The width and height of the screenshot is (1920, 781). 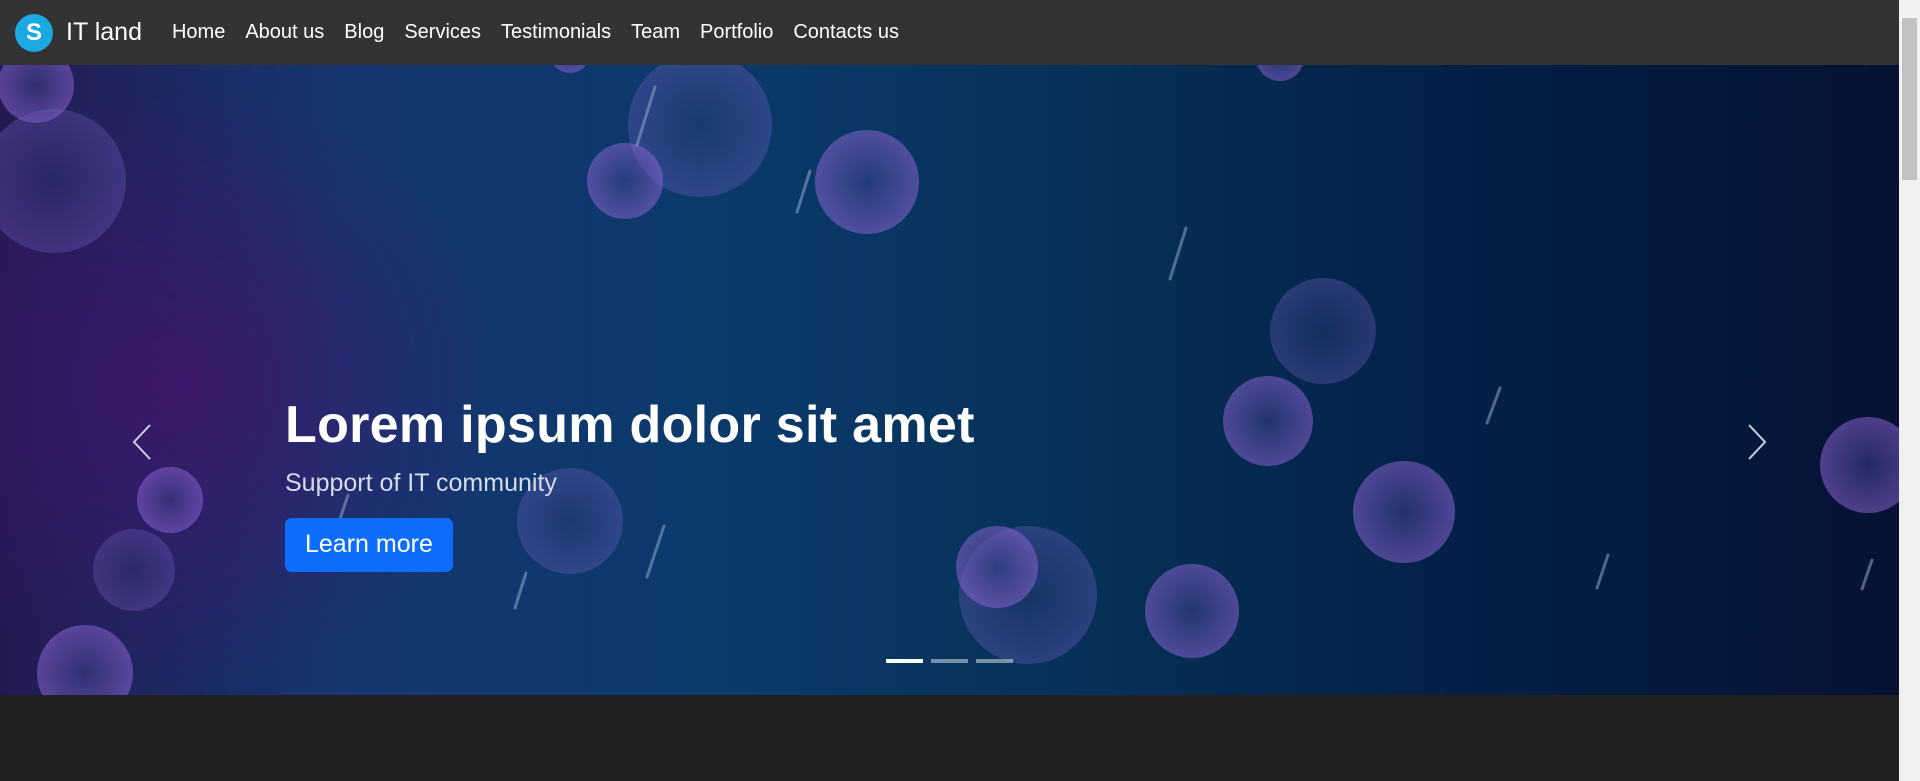 I want to click on nav-link-home: Home, so click(x=198, y=32).